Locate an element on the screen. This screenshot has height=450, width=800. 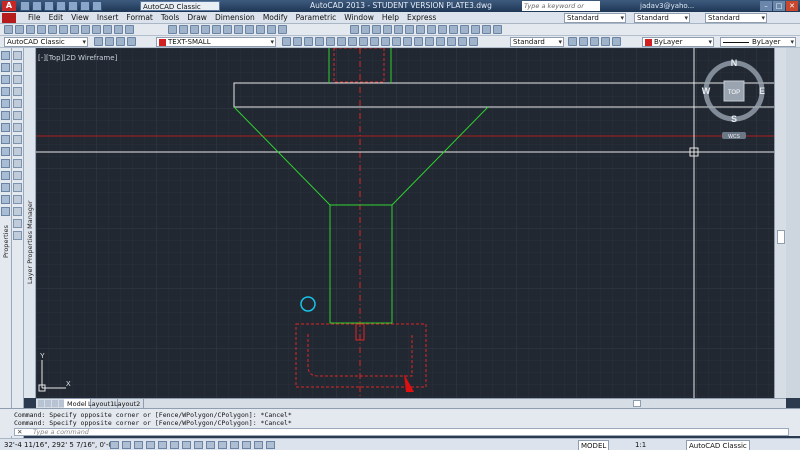
dim-aligned-icon is located at coordinates (365, 29).